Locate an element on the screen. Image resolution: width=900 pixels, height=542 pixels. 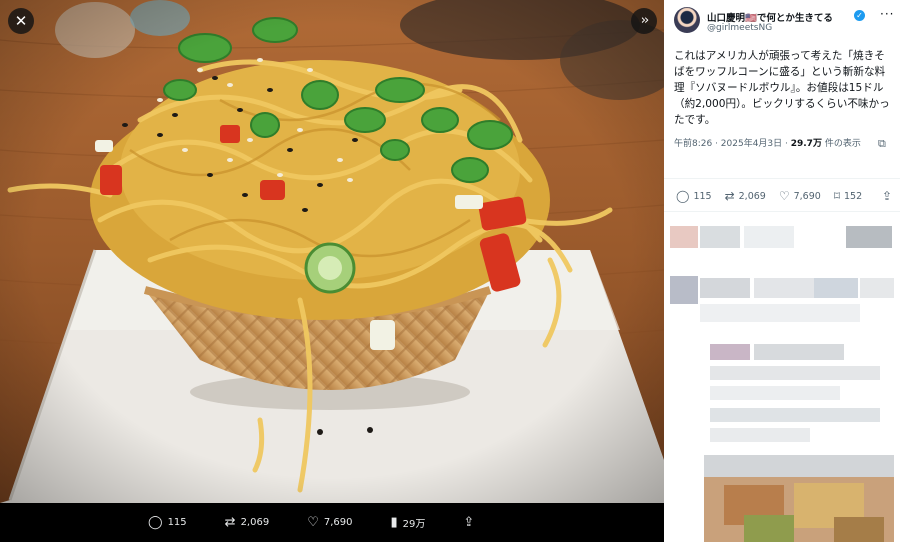
verified-badge-icon: ✓ is located at coordinates (859, 15).